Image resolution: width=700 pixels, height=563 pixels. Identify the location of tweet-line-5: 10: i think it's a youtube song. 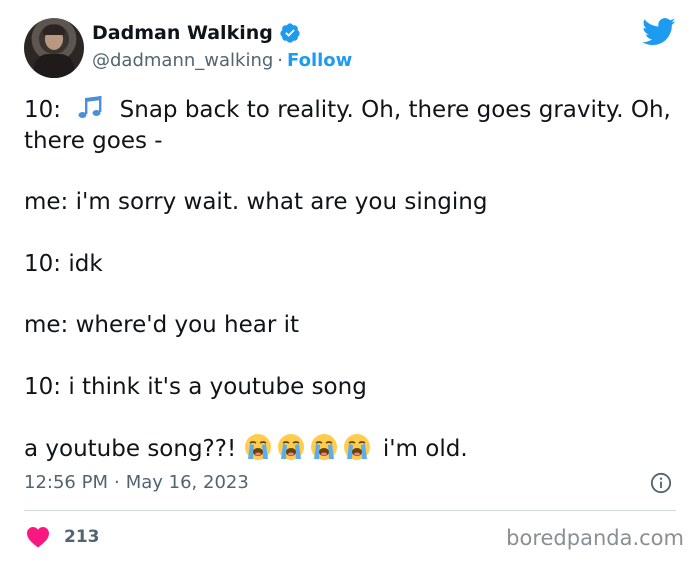
(195, 386).